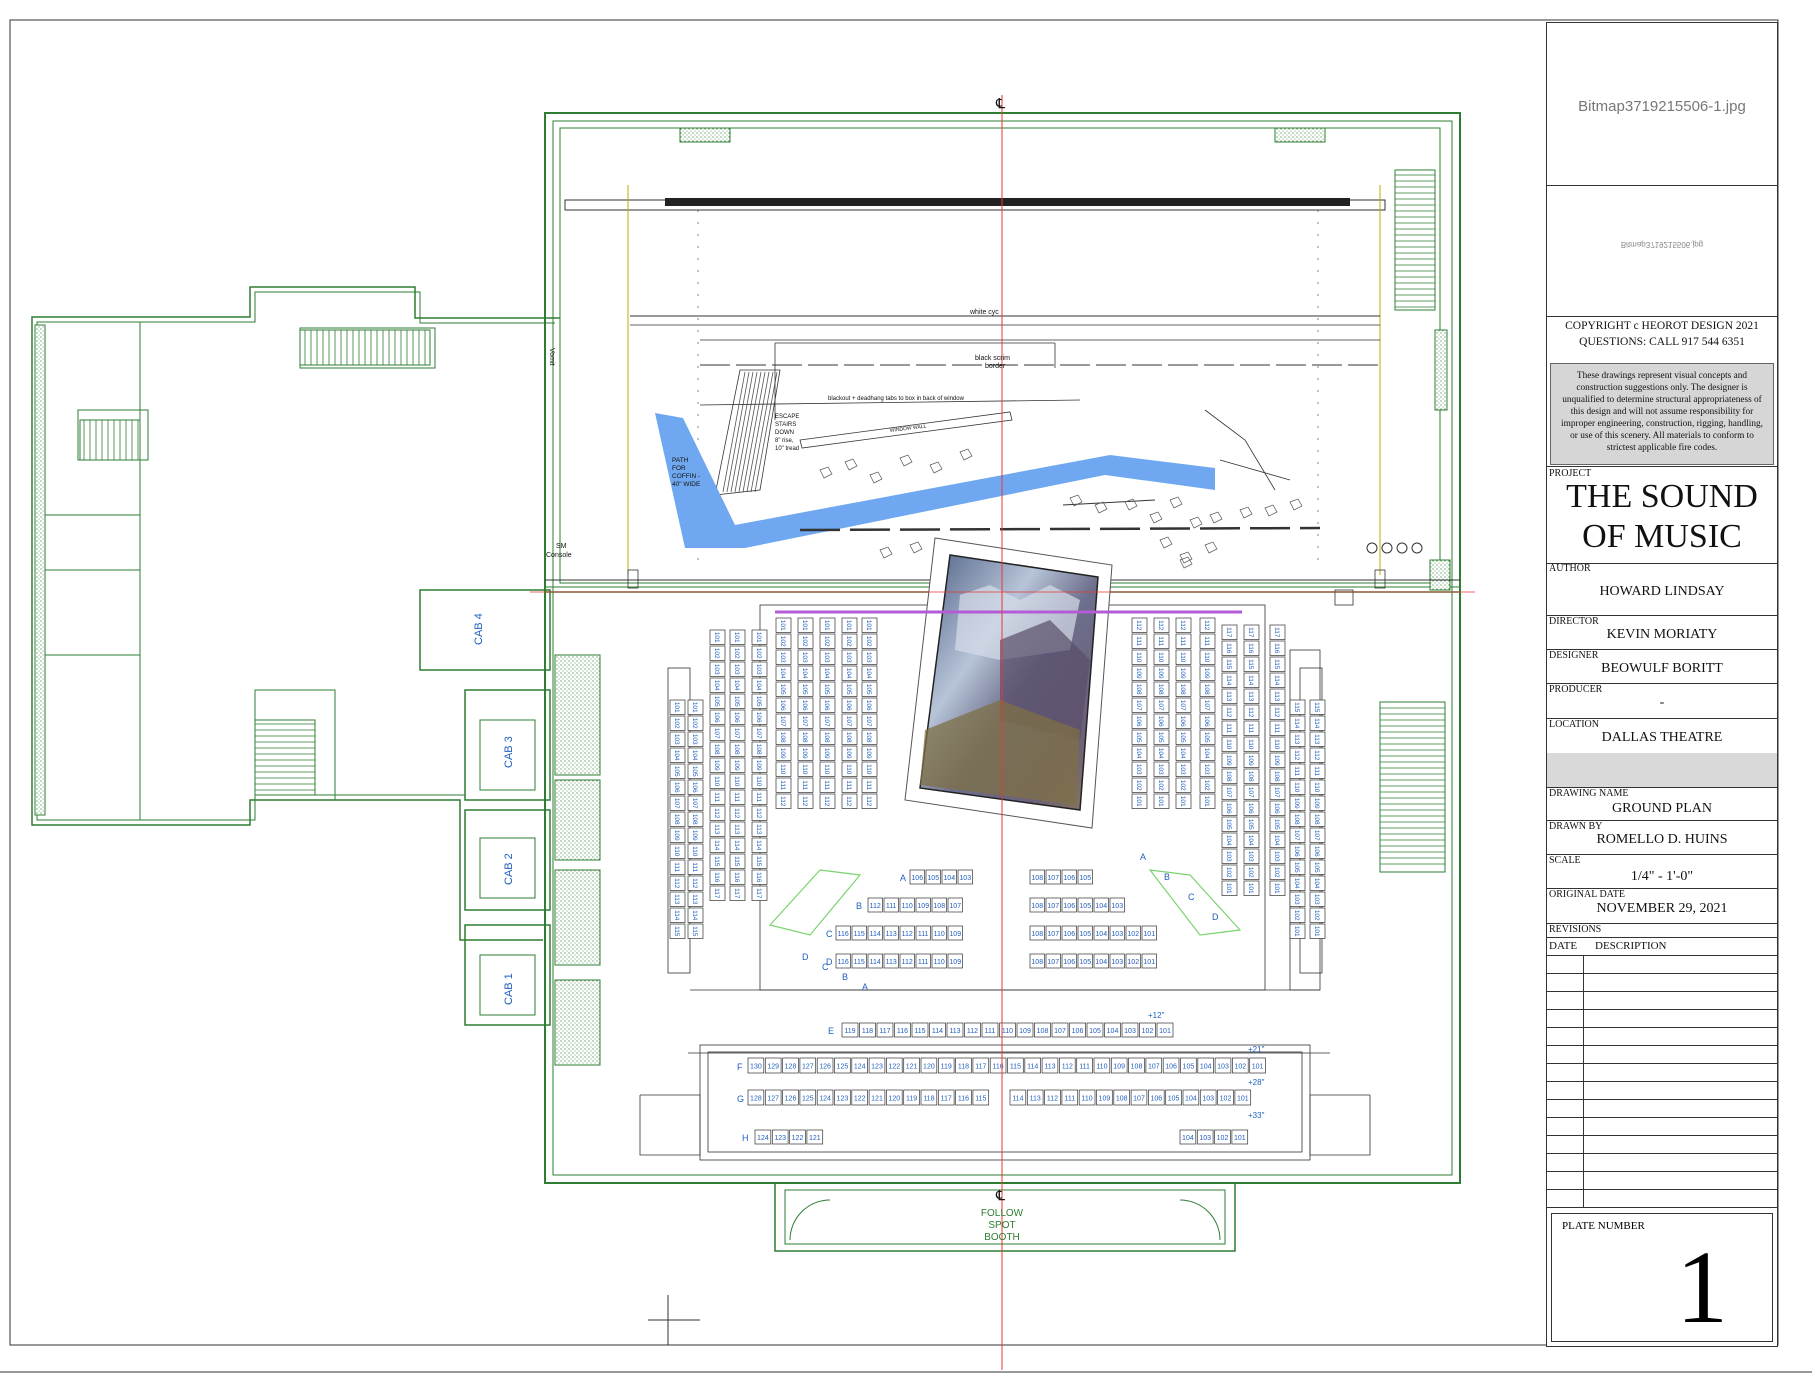 The width and height of the screenshot is (1812, 1380). What do you see at coordinates (865, 987) in the screenshot?
I see `row-letter: A` at bounding box center [865, 987].